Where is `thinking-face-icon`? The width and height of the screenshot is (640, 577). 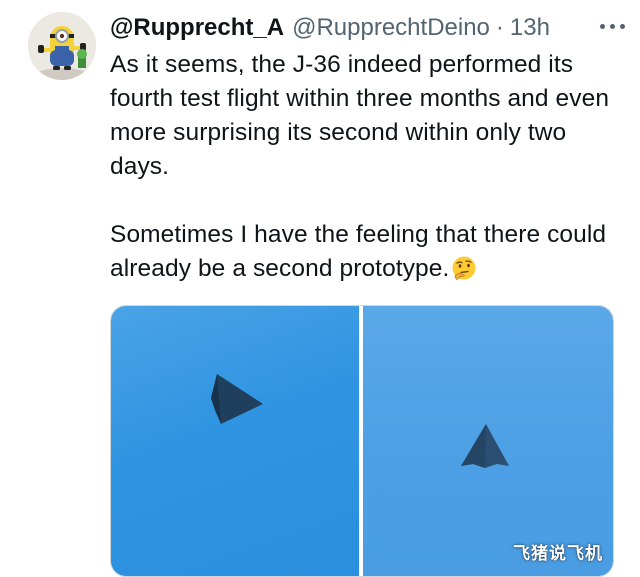
thinking-face-icon is located at coordinates (464, 268).